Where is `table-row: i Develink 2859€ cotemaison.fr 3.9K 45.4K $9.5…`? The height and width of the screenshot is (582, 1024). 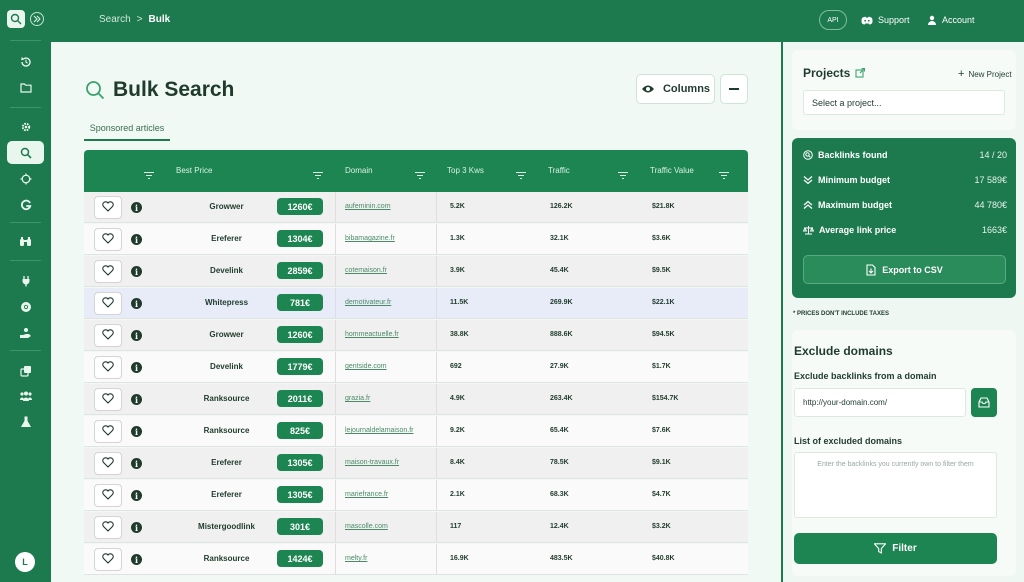
table-row: i Develink 2859€ cotemaison.fr 3.9K 45.4K $9.5… is located at coordinates (416, 271).